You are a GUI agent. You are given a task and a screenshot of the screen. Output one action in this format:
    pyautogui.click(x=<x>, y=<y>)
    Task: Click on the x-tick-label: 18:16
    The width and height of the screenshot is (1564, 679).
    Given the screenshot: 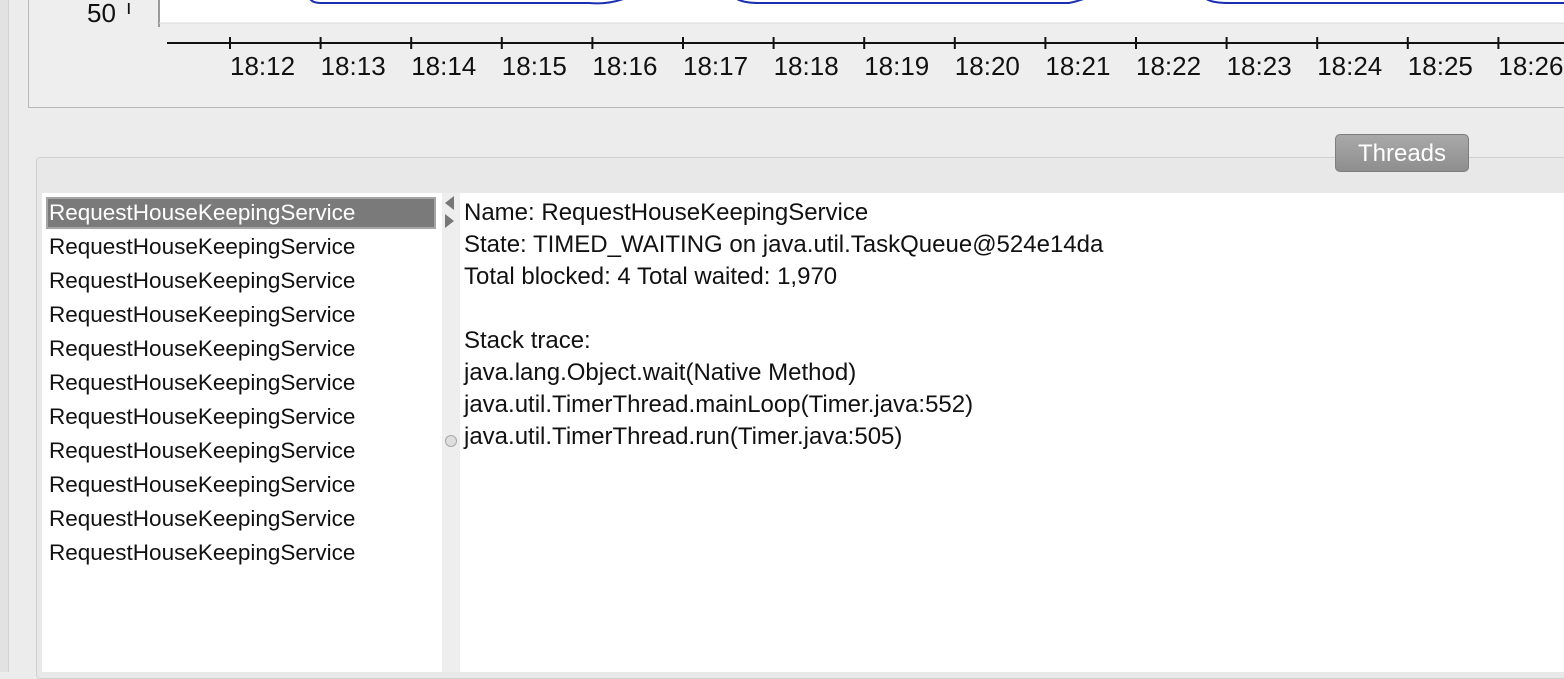 What is the action you would take?
    pyautogui.click(x=624, y=66)
    